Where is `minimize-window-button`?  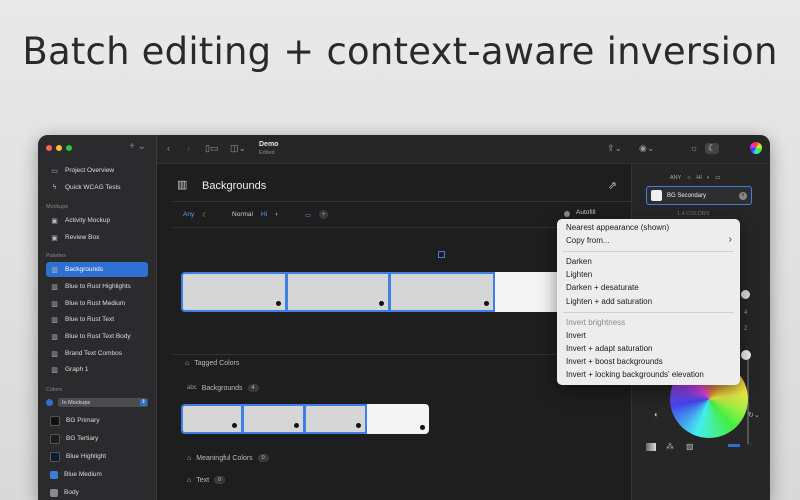
minimize-window-button is located at coordinates (59, 148).